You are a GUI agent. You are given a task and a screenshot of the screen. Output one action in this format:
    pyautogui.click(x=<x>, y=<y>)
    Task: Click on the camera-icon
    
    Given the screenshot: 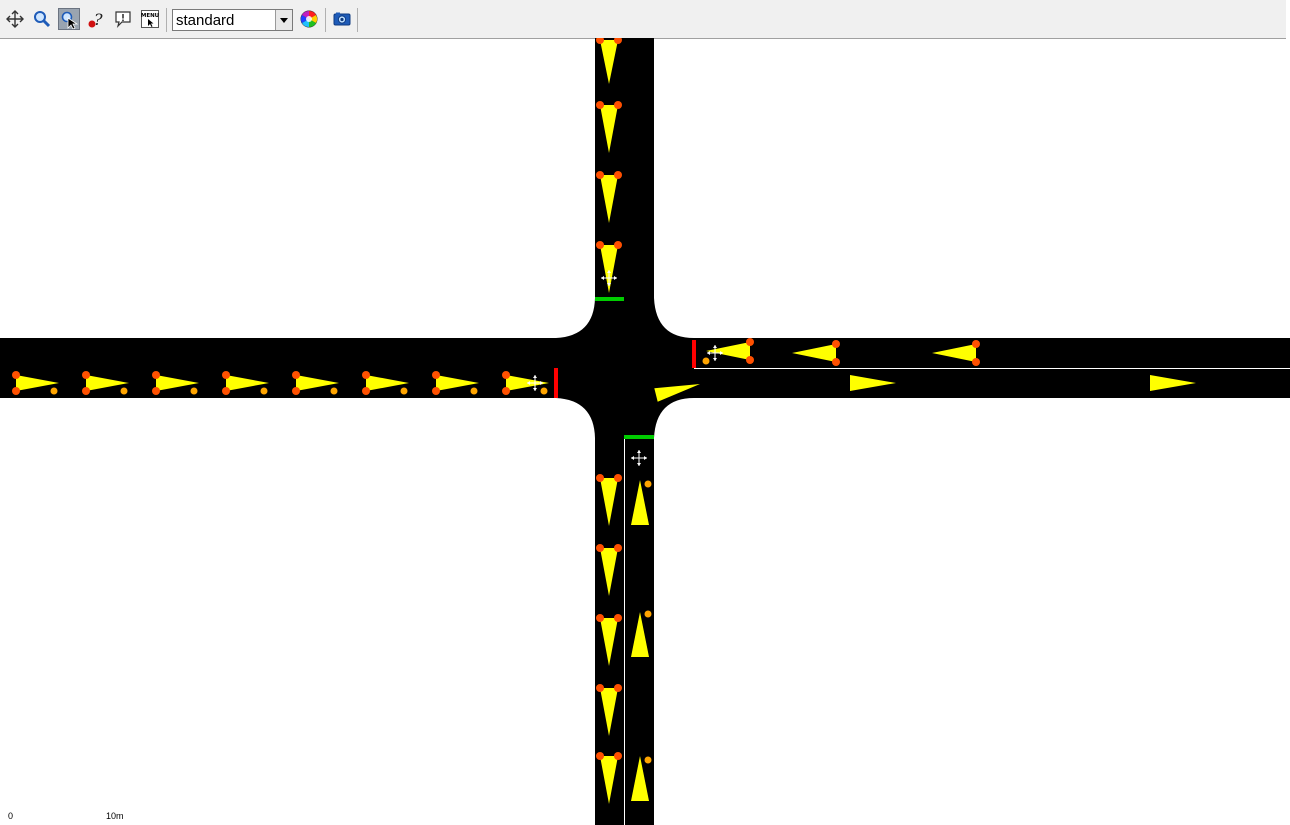 What is the action you would take?
    pyautogui.click(x=342, y=19)
    